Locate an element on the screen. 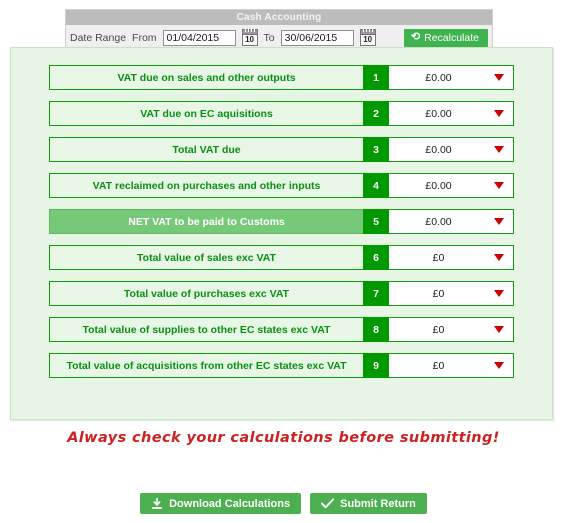  header-title-bar: Cash Accounting is located at coordinates (279, 17).